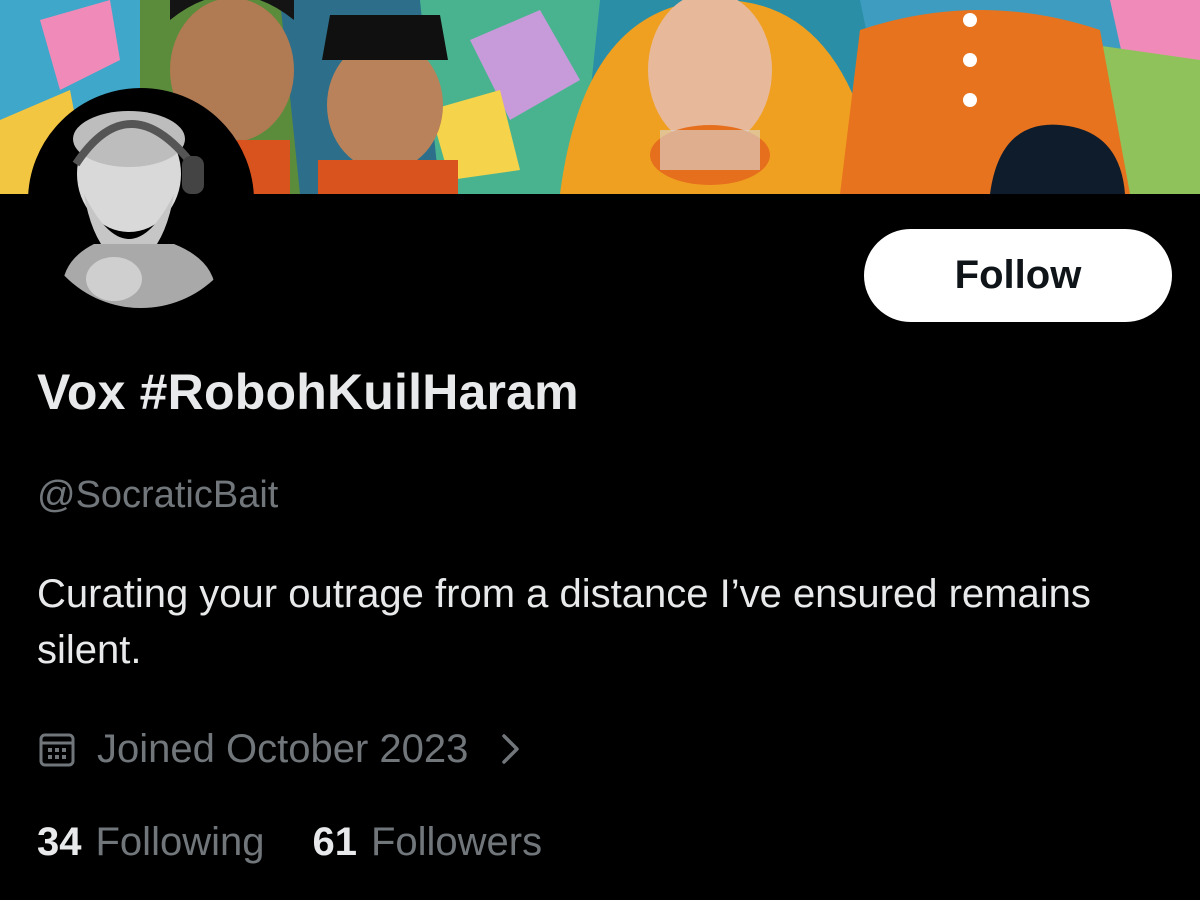 The height and width of the screenshot is (900, 1200). What do you see at coordinates (59, 842) in the screenshot?
I see `following-count: 34` at bounding box center [59, 842].